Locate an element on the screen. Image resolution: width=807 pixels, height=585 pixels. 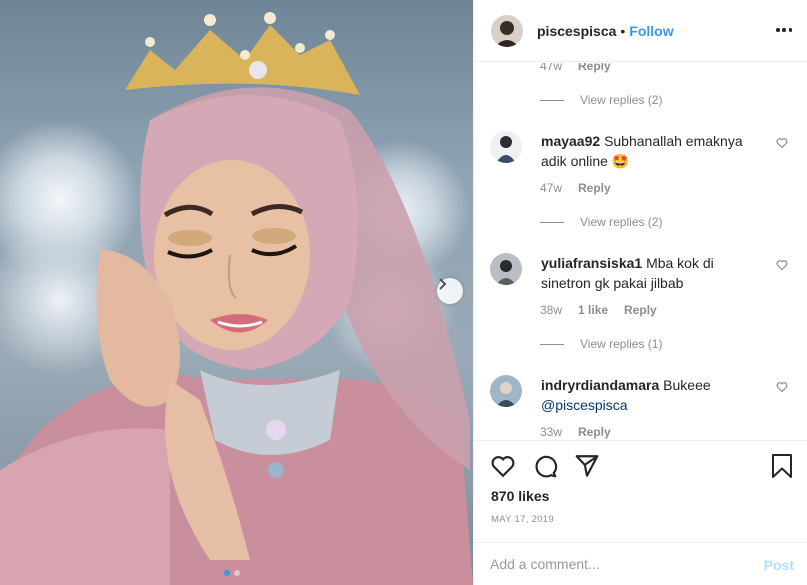
comment-body: Bukeee is located at coordinates (687, 385).